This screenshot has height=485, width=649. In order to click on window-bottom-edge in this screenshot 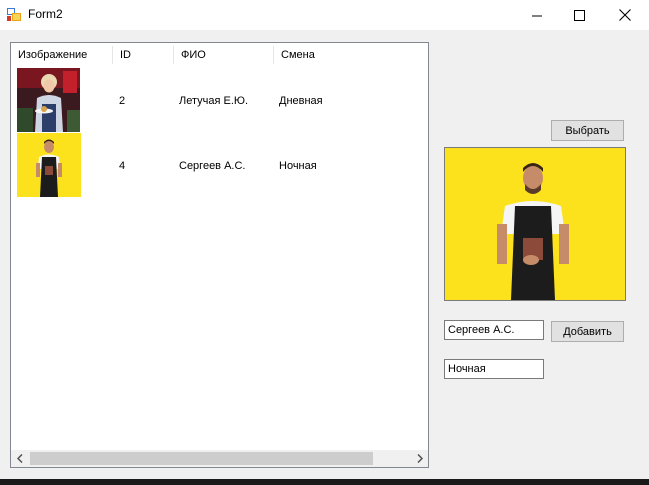, I will do `click(324, 482)`.